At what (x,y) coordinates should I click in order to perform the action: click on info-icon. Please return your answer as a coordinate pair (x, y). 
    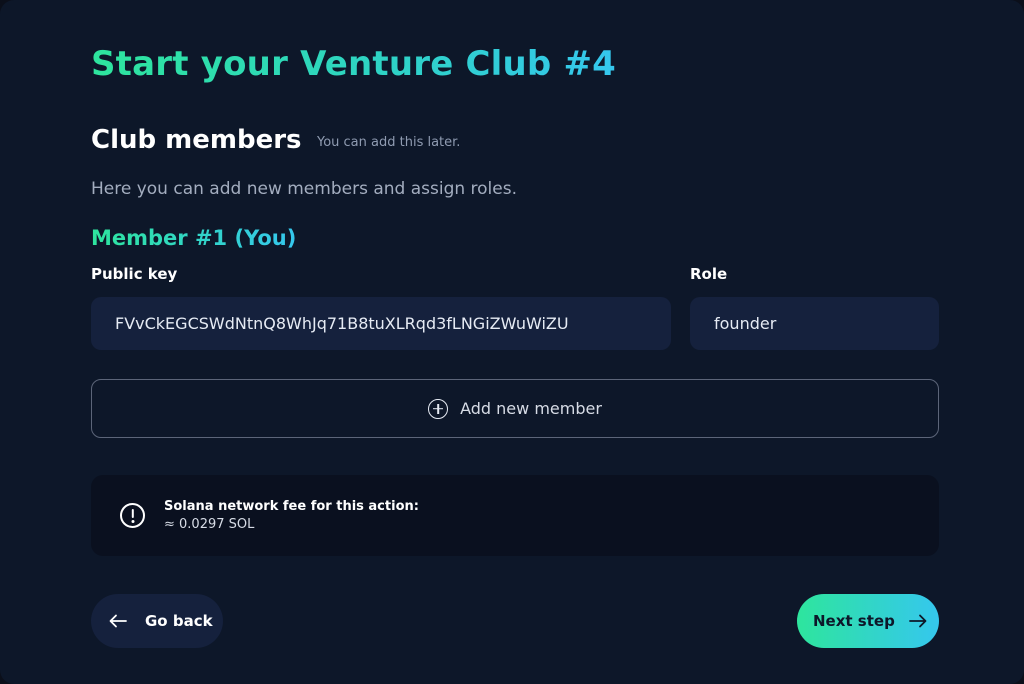
    Looking at the image, I should click on (132, 515).